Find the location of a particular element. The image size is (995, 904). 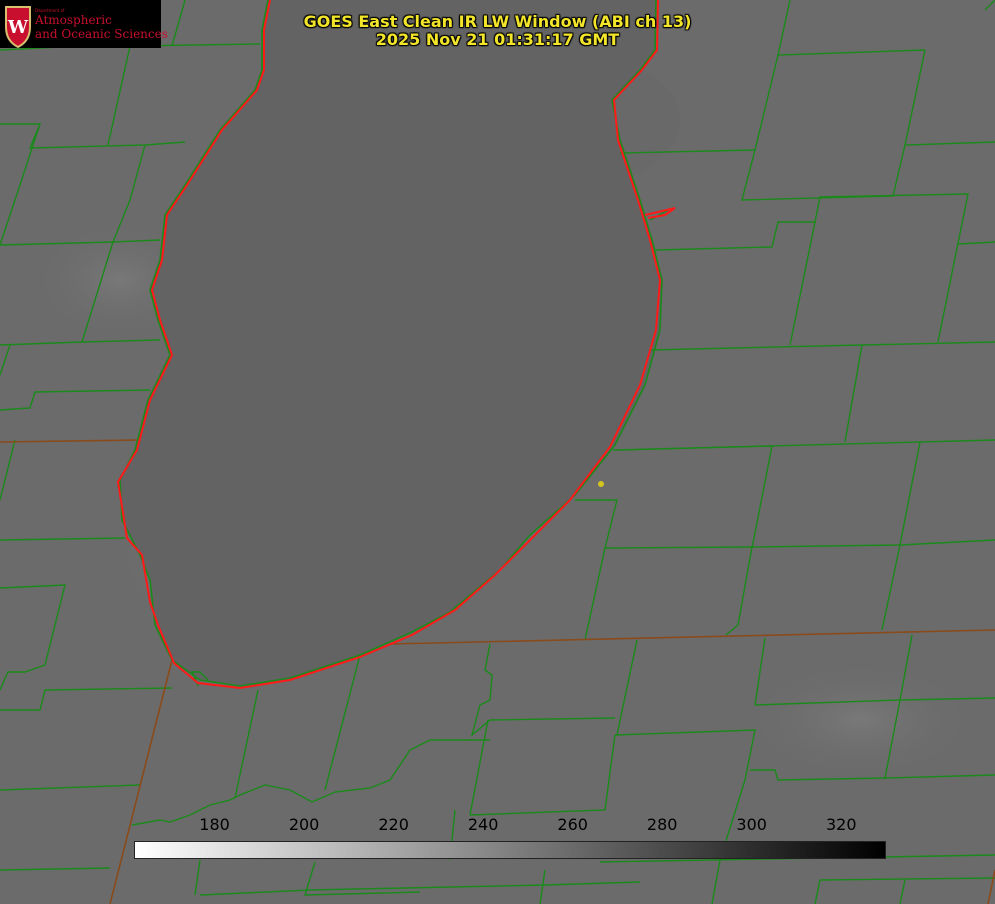

cloud-texture is located at coordinates (860, 720).